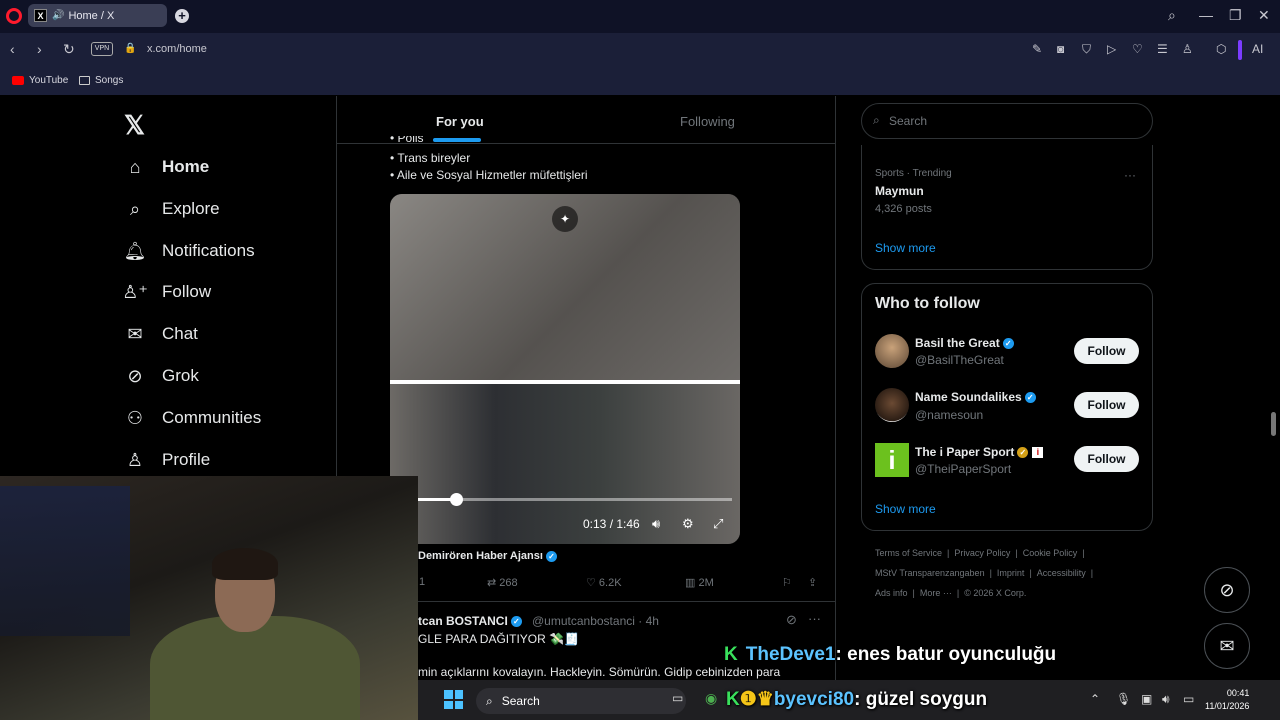 This screenshot has height=720, width=1280. What do you see at coordinates (102, 49) in the screenshot?
I see `vpn-badge: VPN` at bounding box center [102, 49].